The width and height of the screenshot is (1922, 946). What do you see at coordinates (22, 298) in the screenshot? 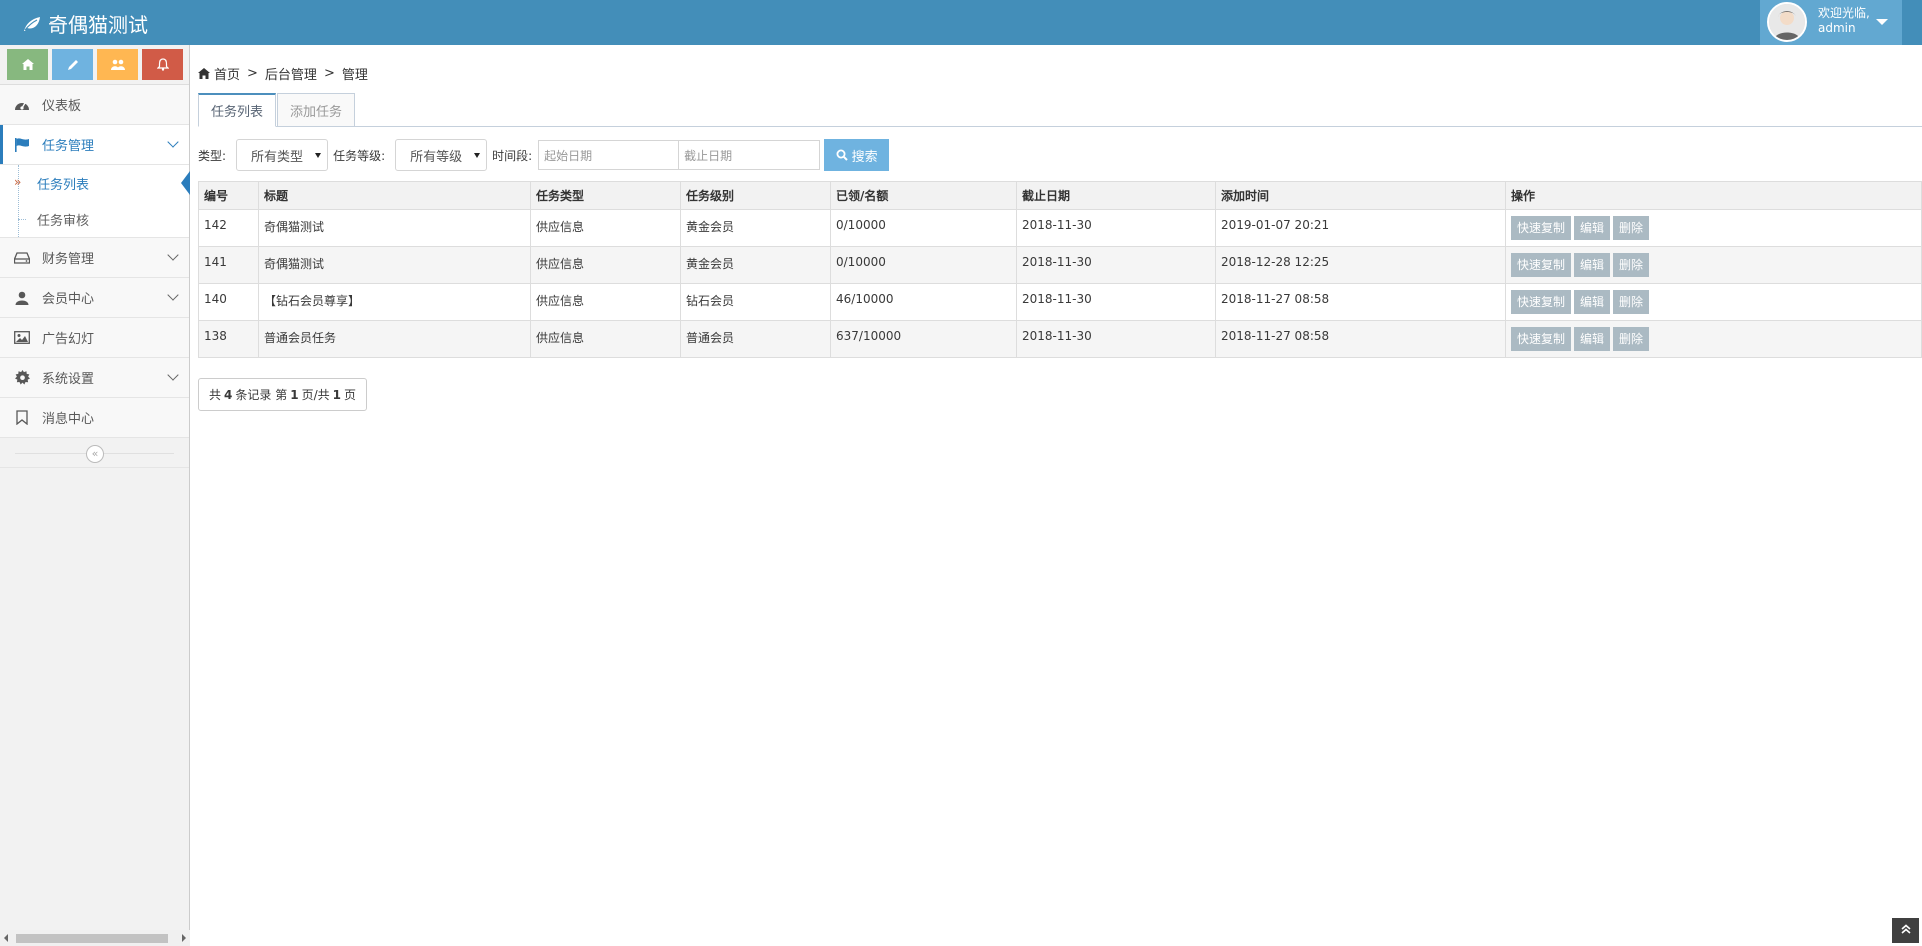
I see `user-icon` at bounding box center [22, 298].